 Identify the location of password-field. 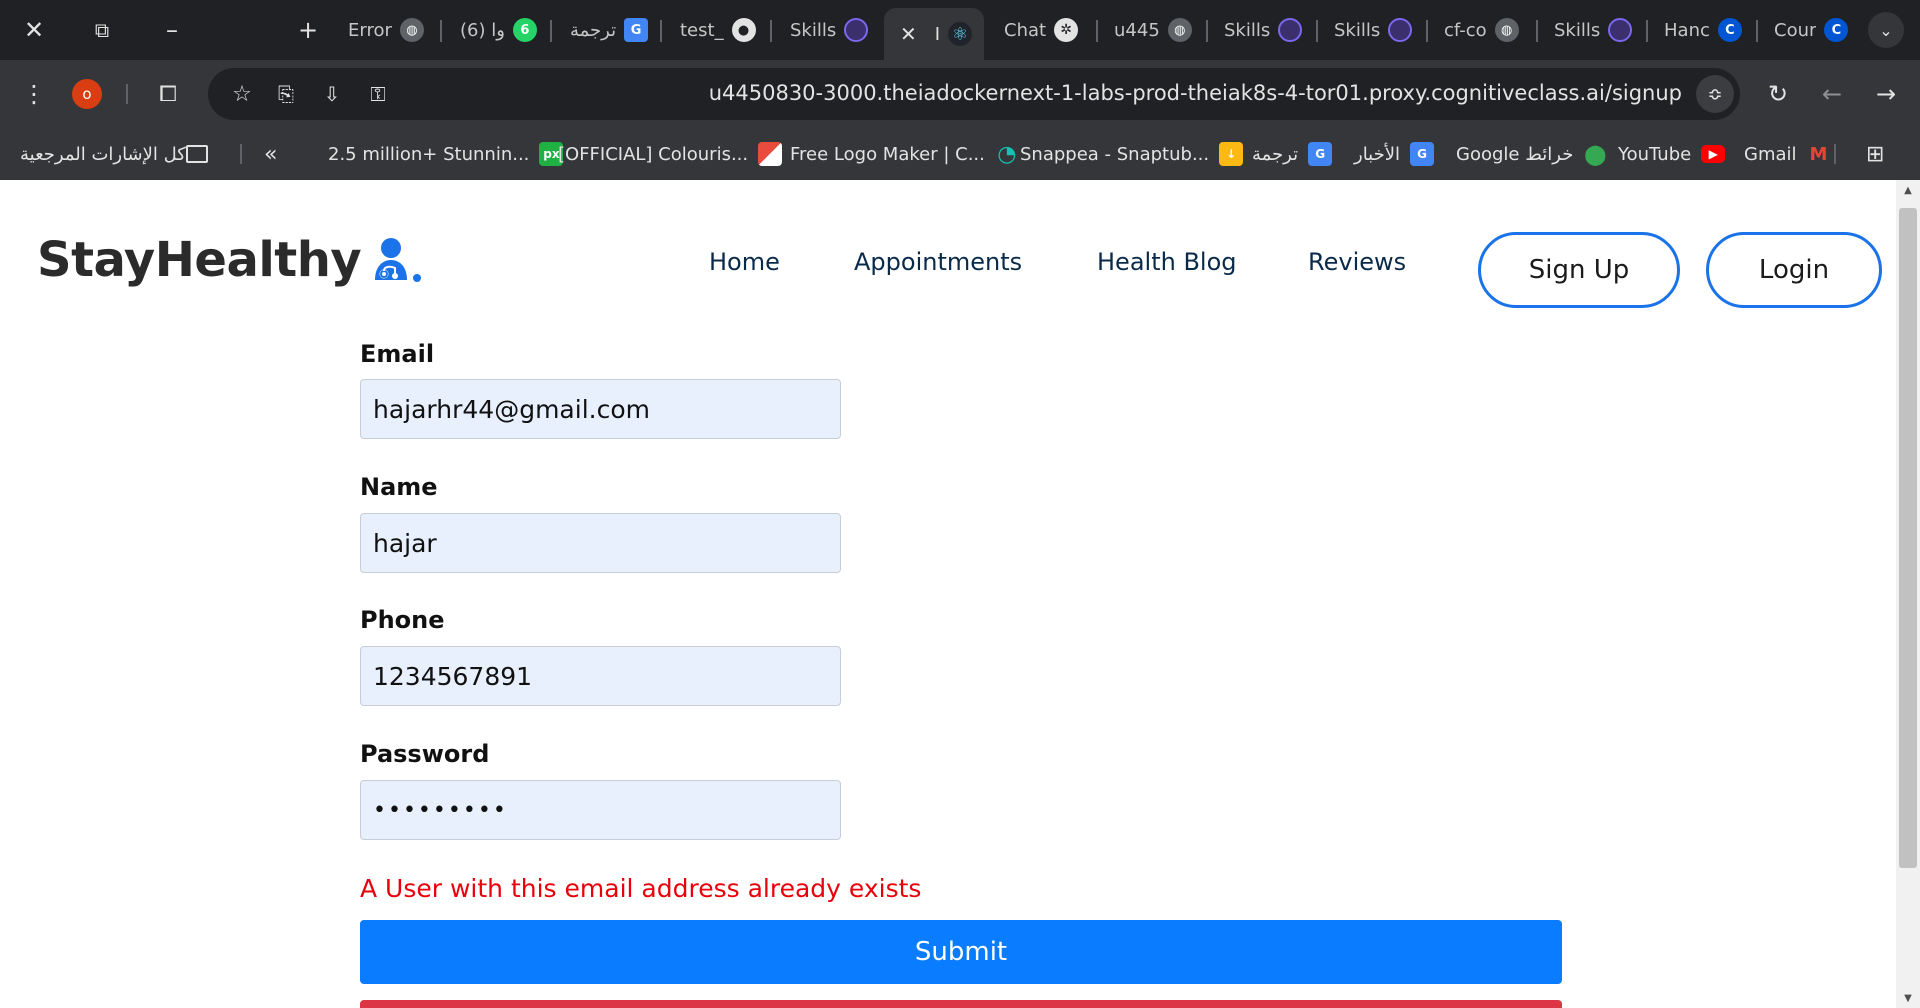
(600, 810).